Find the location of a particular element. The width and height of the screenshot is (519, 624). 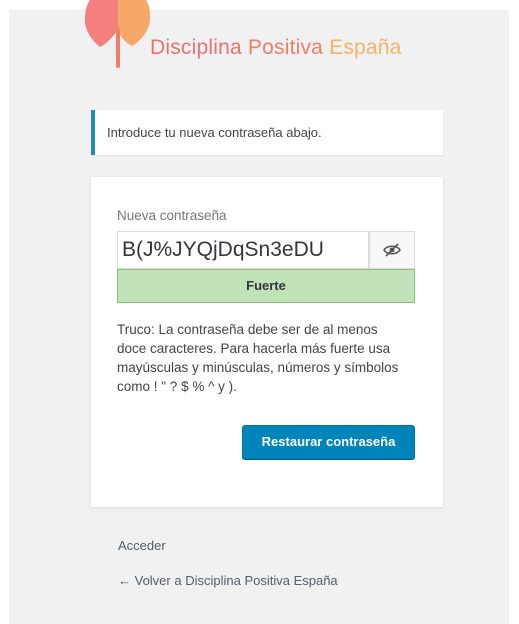

back-to-site-link: ← Volver a Disciplina Positiva España is located at coordinates (228, 580).